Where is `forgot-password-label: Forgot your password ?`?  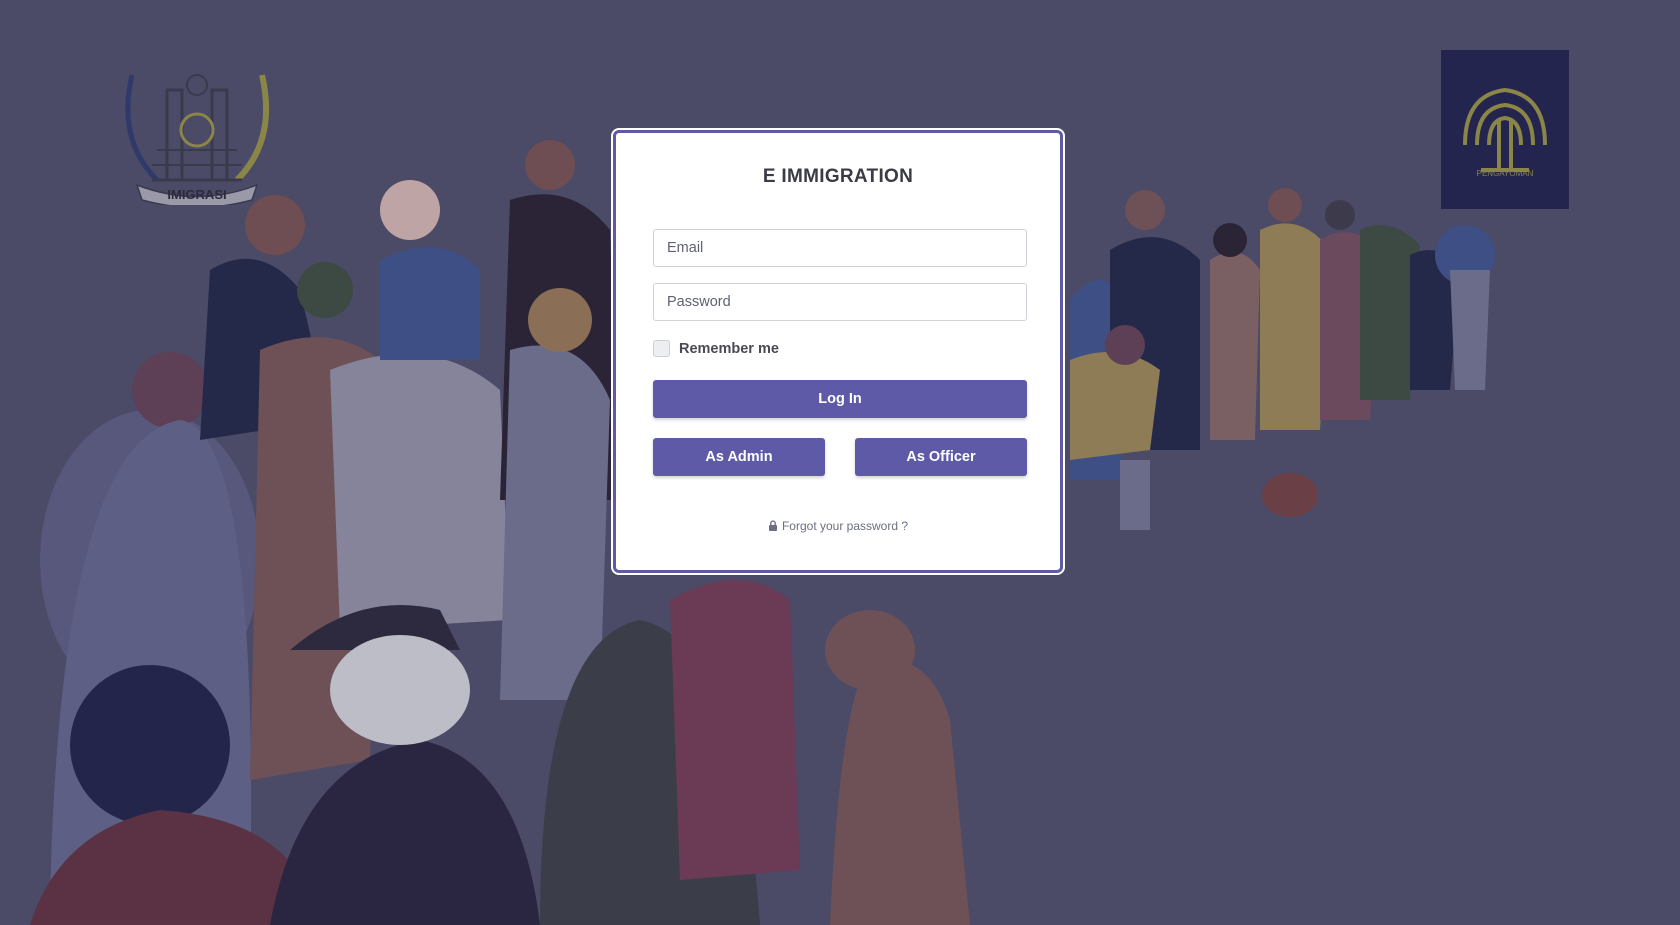
forgot-password-label: Forgot your password ? is located at coordinates (845, 526).